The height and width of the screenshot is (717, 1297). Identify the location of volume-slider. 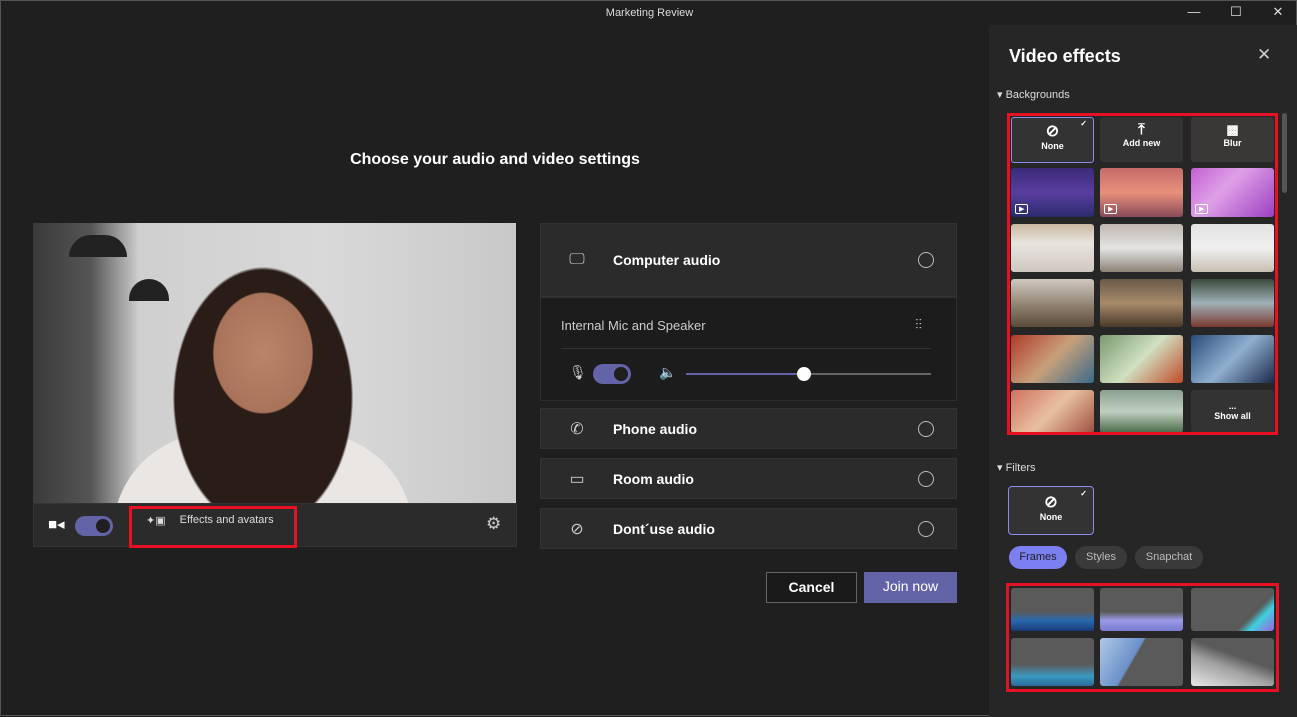
(808, 374).